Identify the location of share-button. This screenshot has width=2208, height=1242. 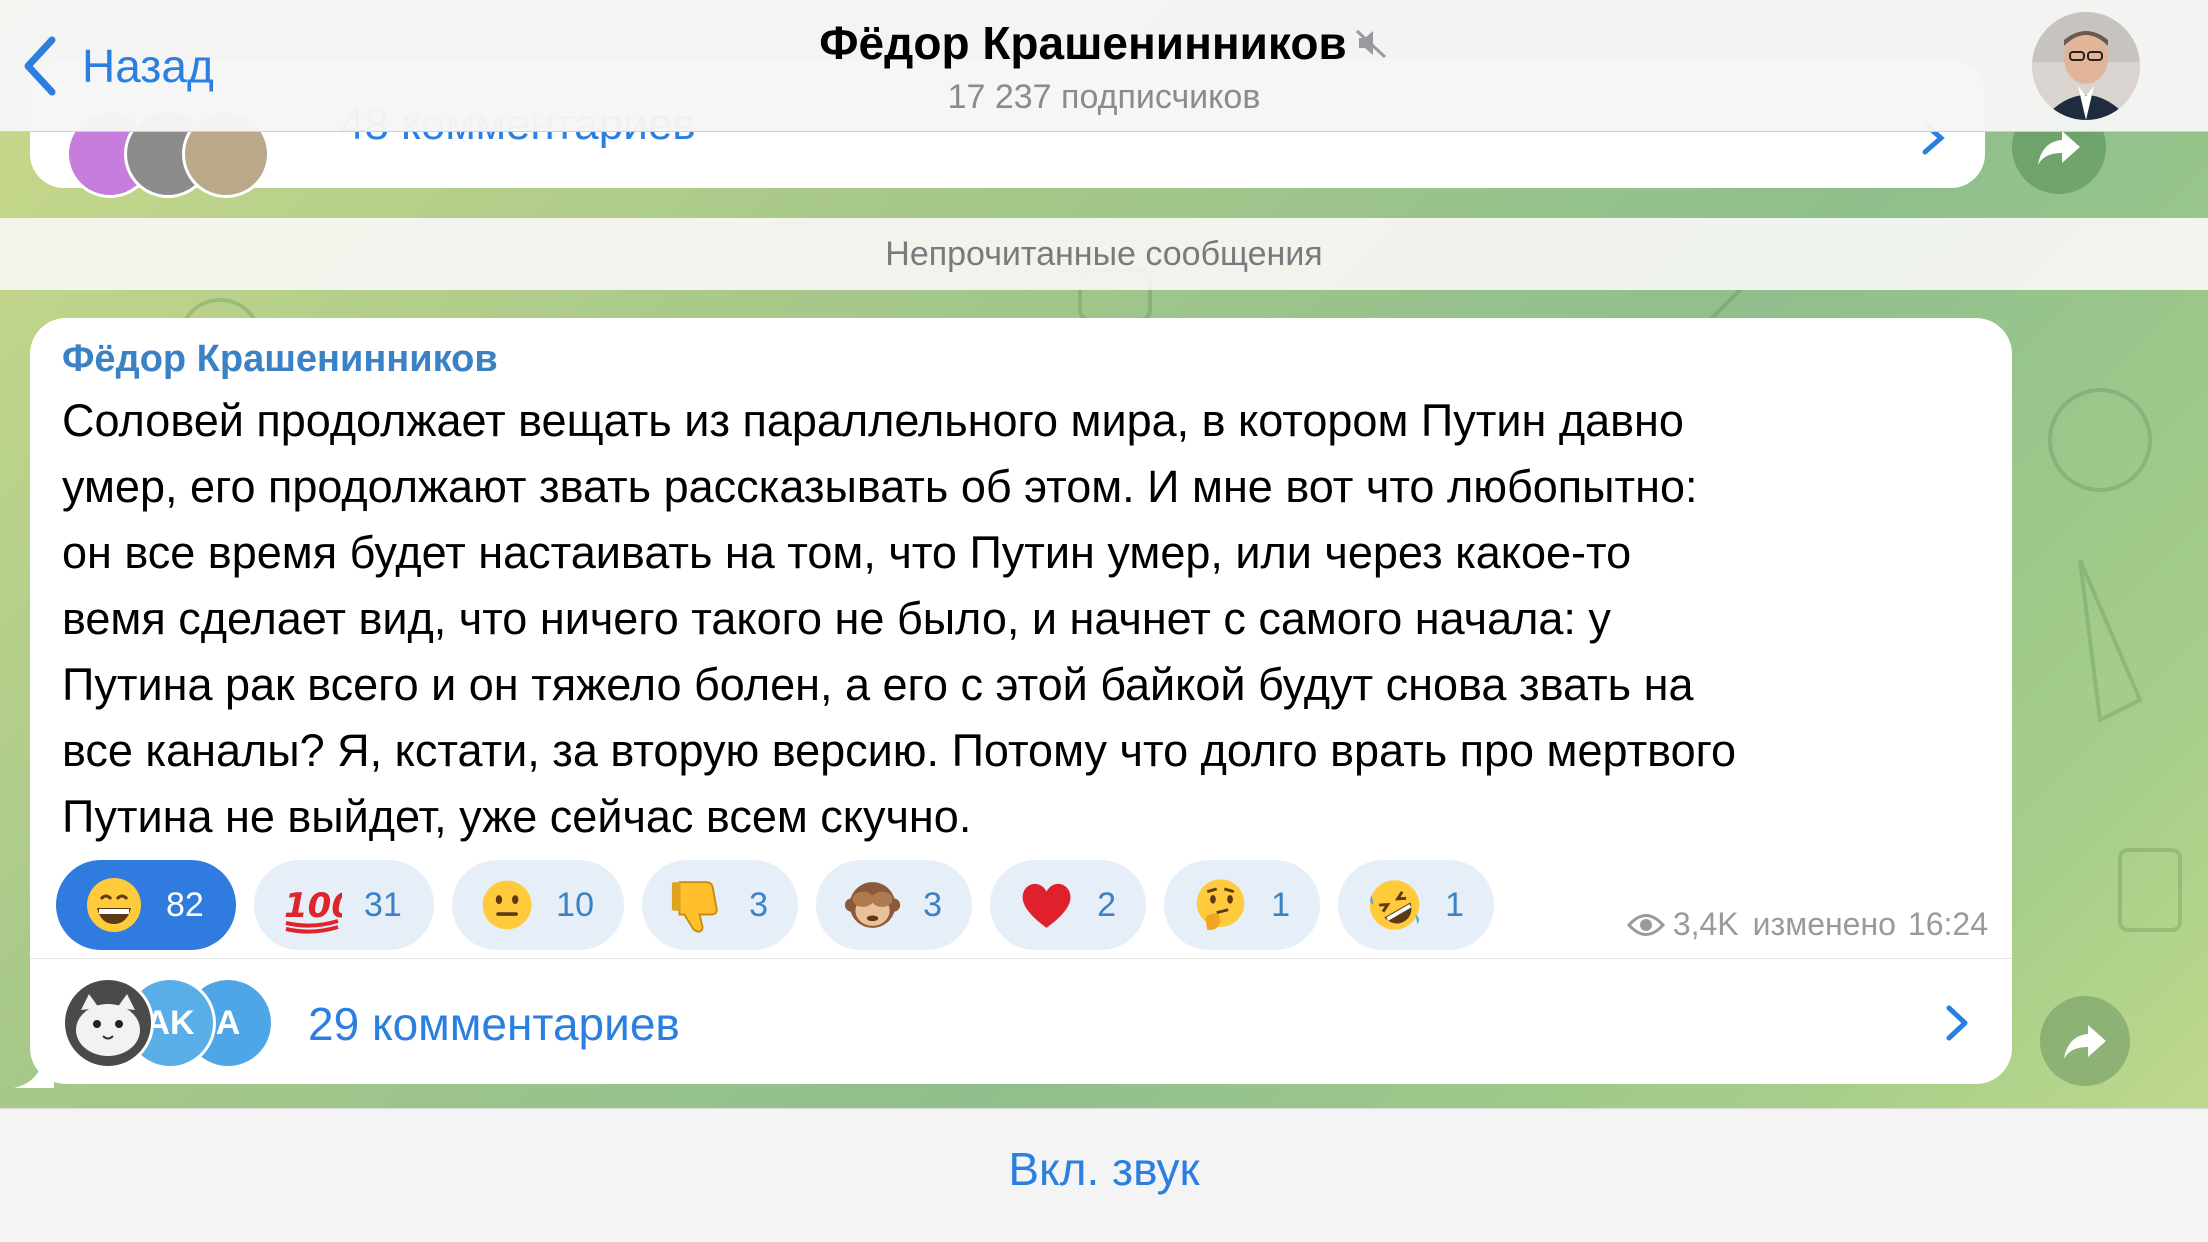
(2085, 1041).